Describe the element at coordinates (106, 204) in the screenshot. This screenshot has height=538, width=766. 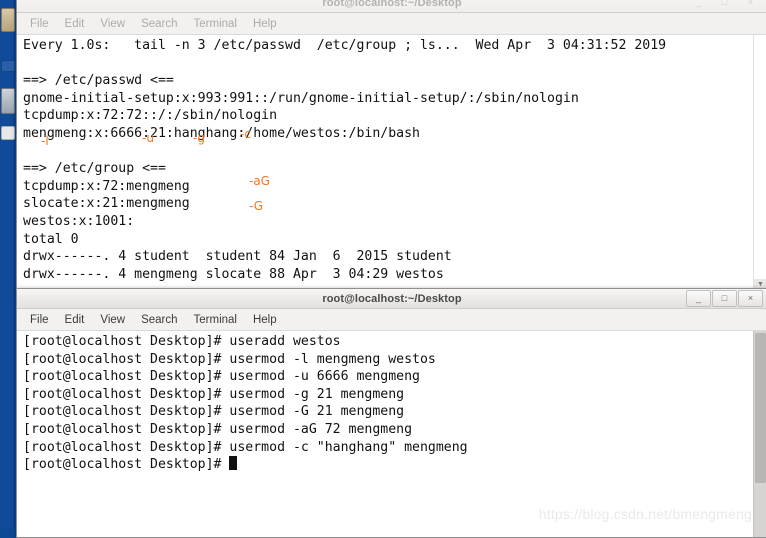
I see `terminal-line: slocate:x:21:mengmeng` at that location.